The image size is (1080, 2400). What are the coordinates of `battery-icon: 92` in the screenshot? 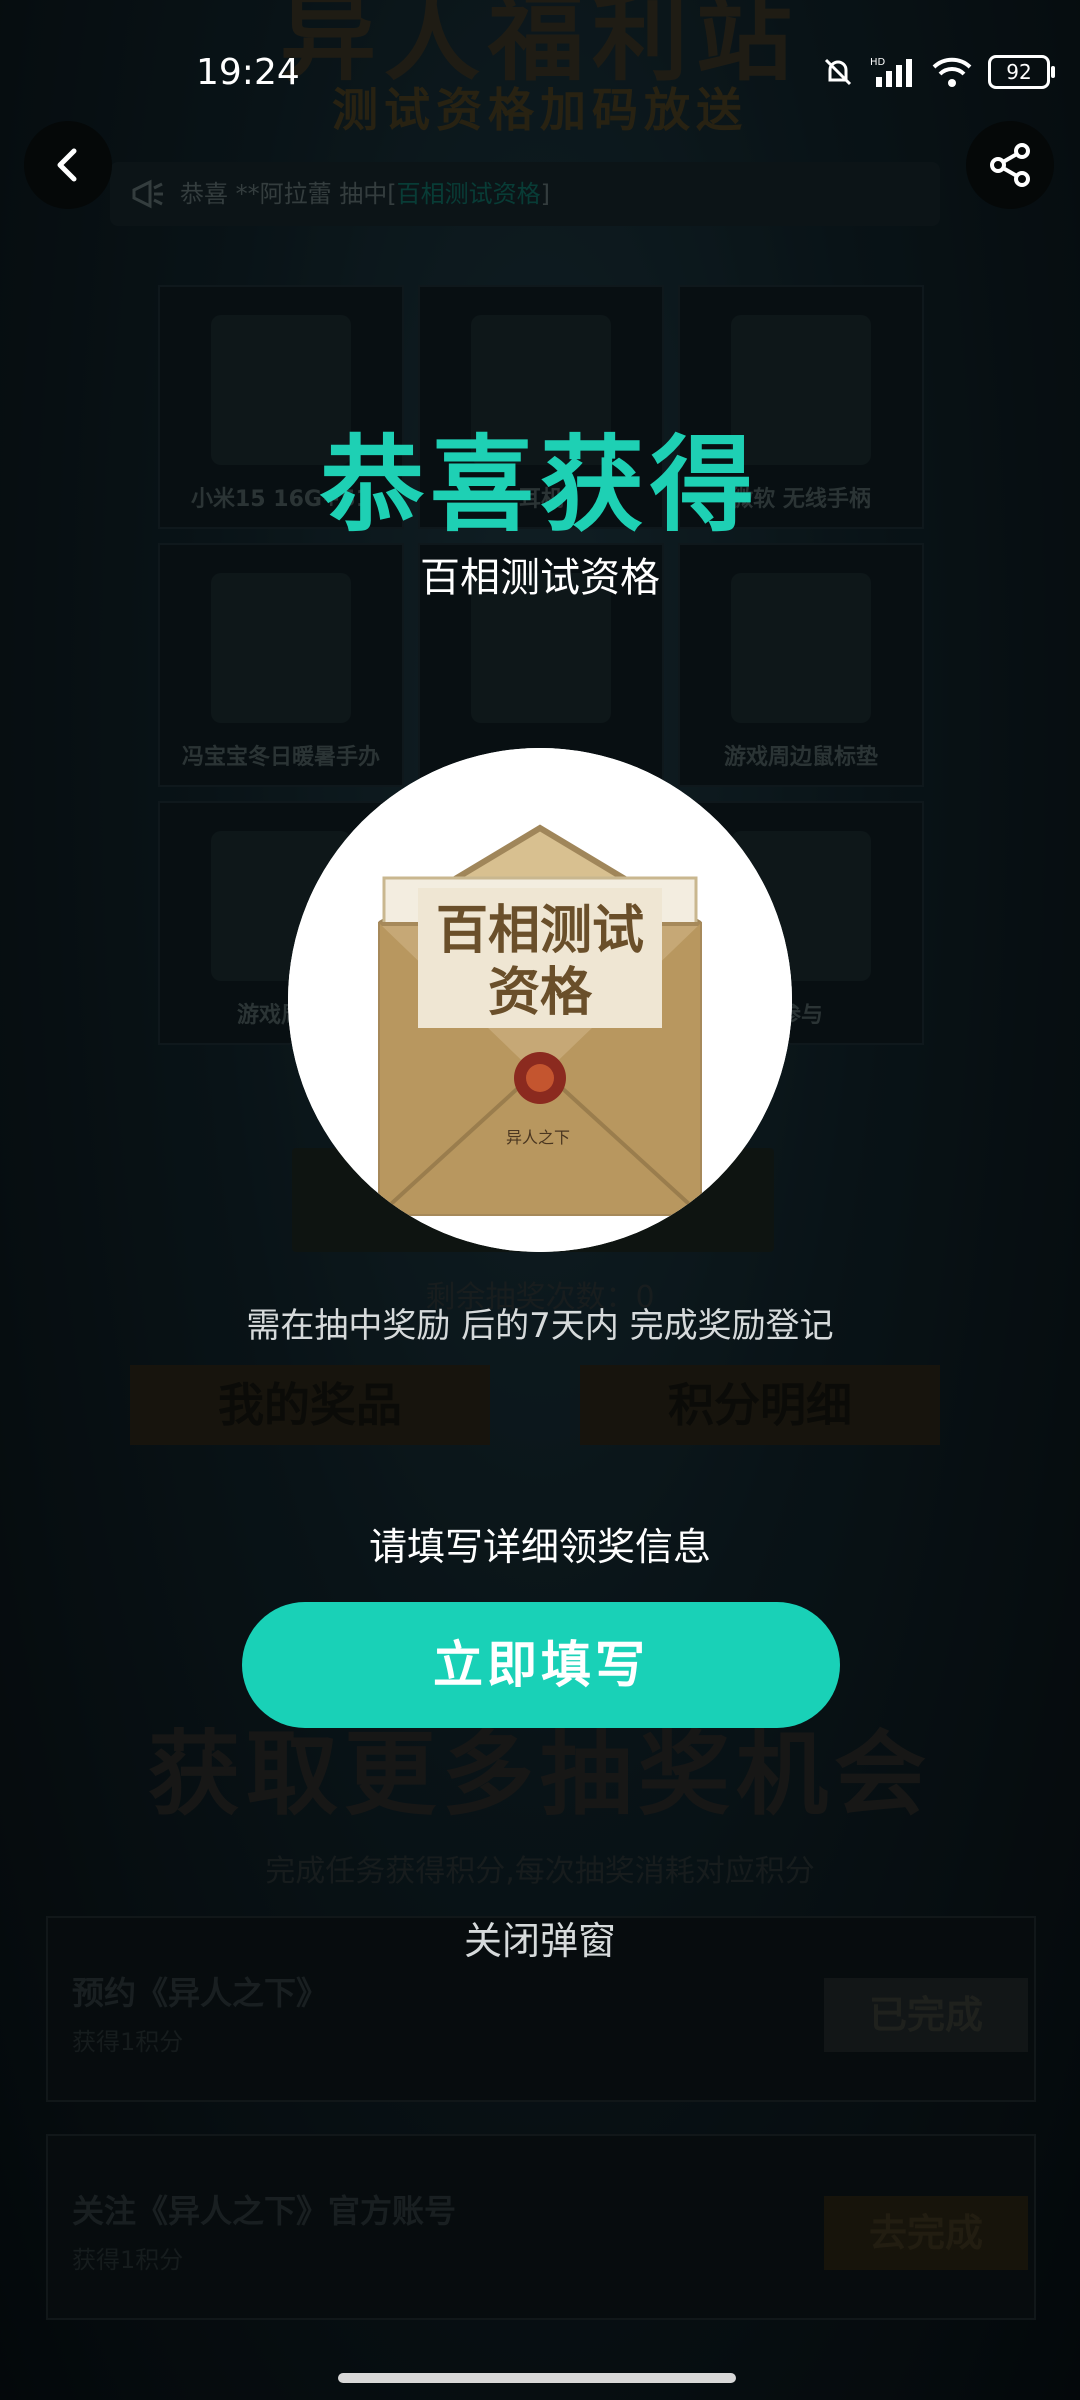 It's located at (1021, 72).